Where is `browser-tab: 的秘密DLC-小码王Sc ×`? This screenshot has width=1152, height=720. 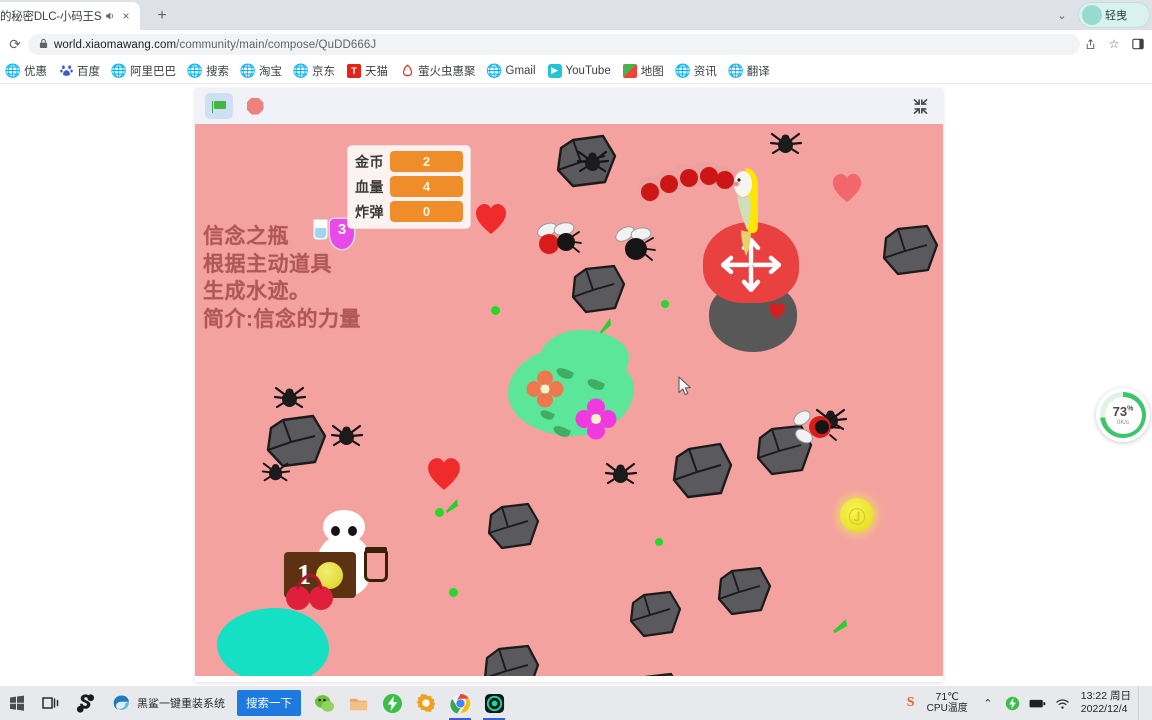
browser-tab: 的秘密DLC-小码王Sc × is located at coordinates (70, 16).